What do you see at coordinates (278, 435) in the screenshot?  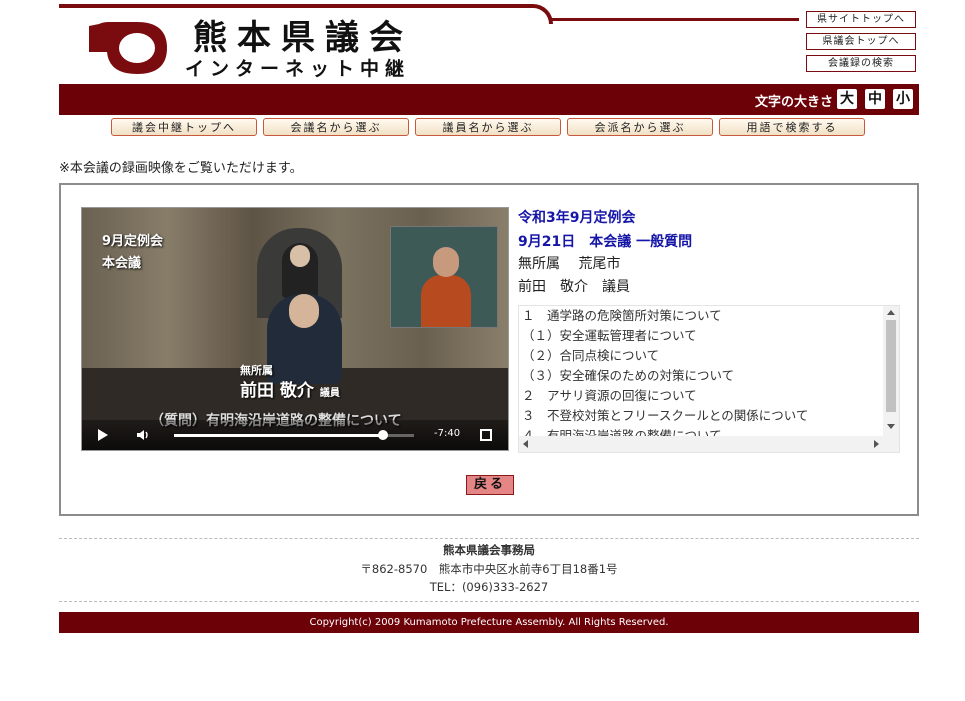 I see `video-seek-fill` at bounding box center [278, 435].